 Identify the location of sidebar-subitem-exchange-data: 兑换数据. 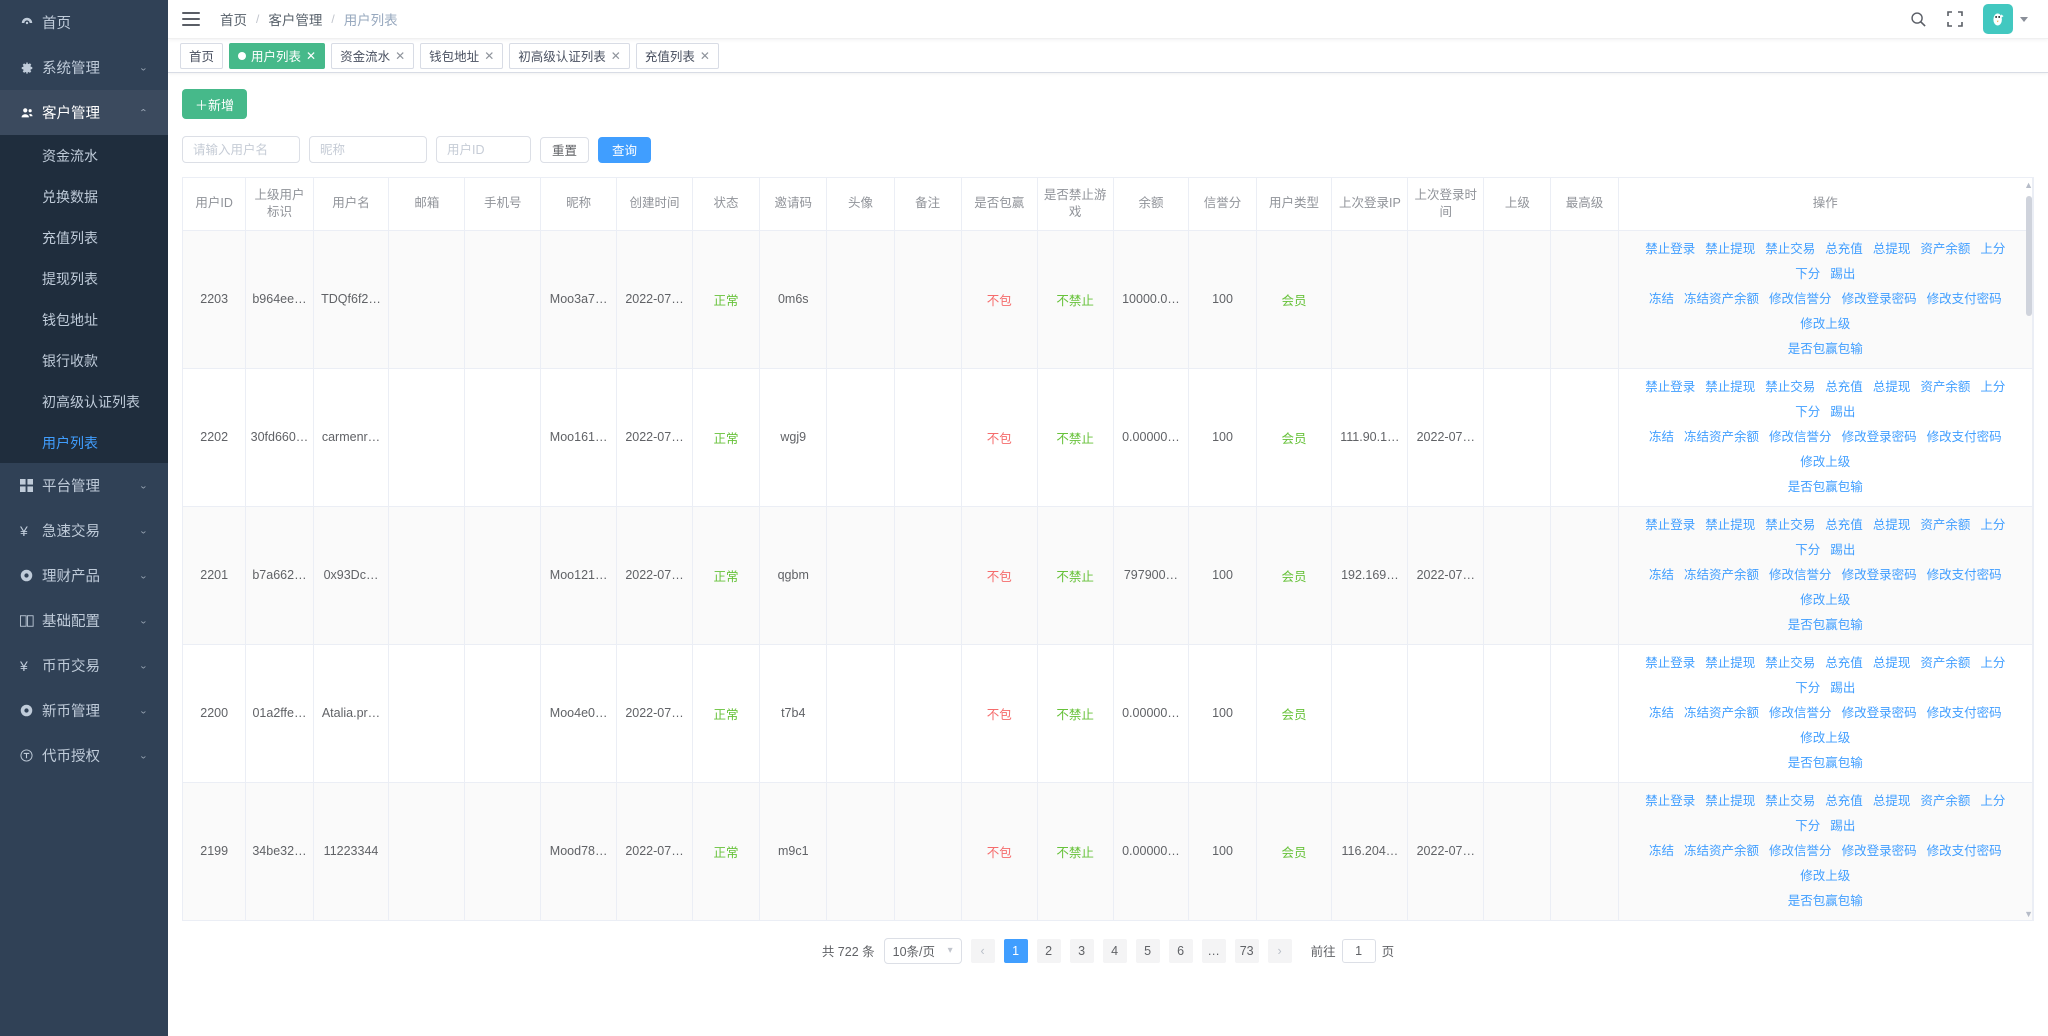
(84, 196).